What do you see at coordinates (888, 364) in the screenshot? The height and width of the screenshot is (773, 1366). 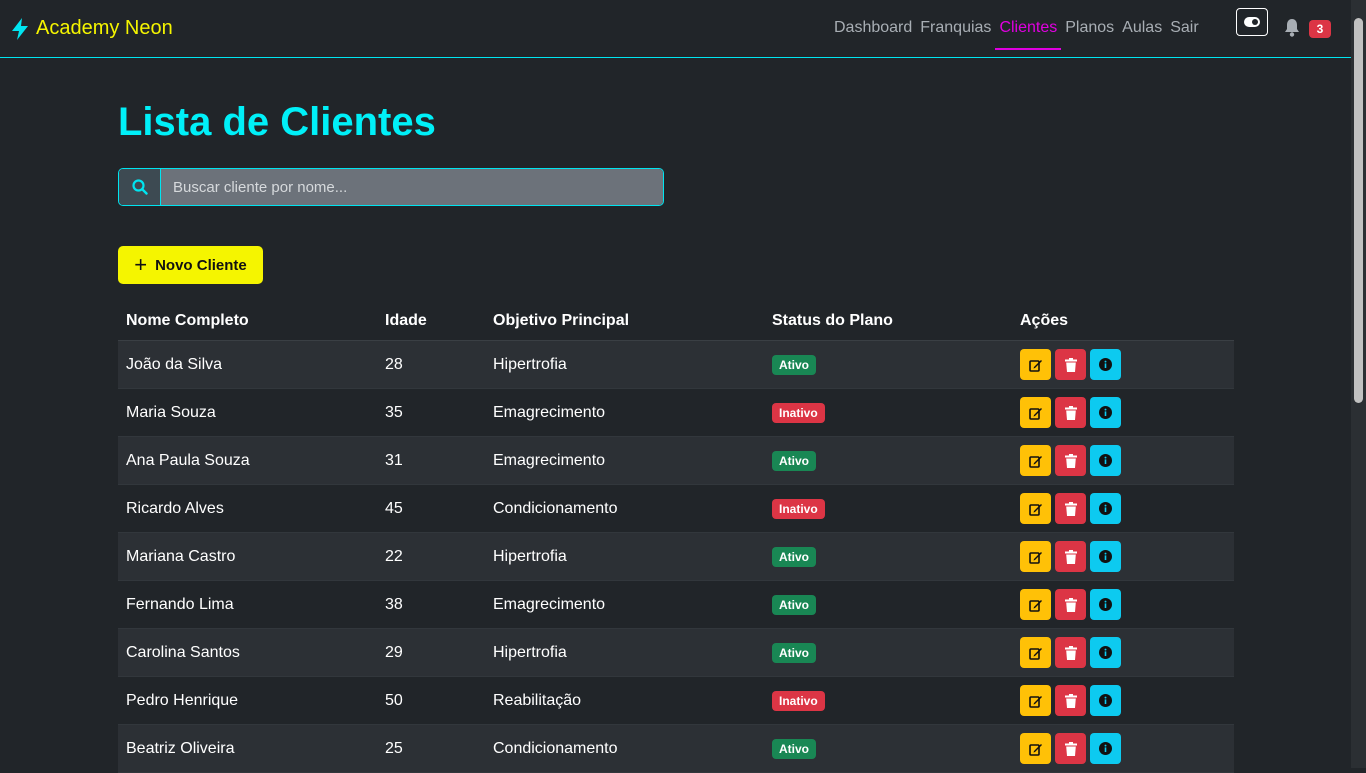 I see `cell-status: Ativo` at bounding box center [888, 364].